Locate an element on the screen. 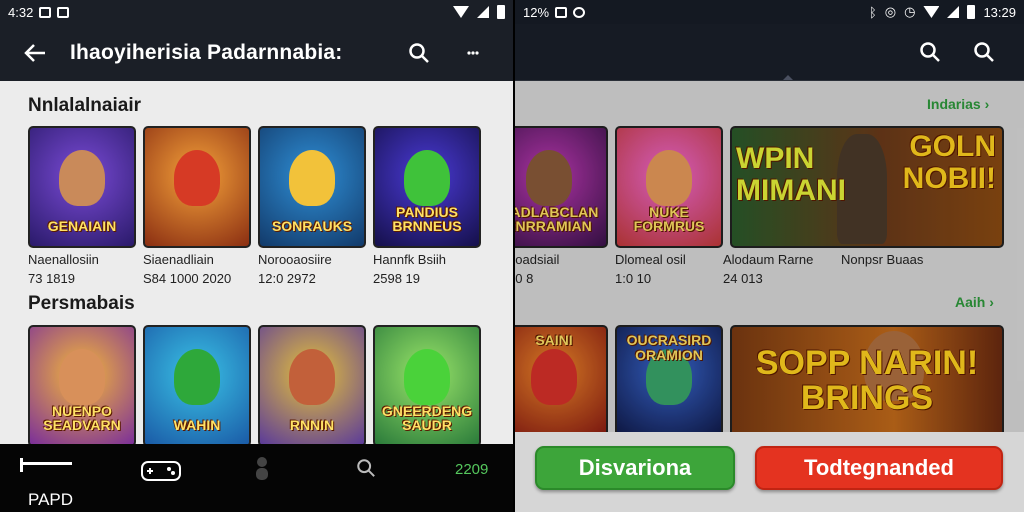 This screenshot has width=1024, height=512. game-tile: PANDIUS BRNNEUS is located at coordinates (427, 187).